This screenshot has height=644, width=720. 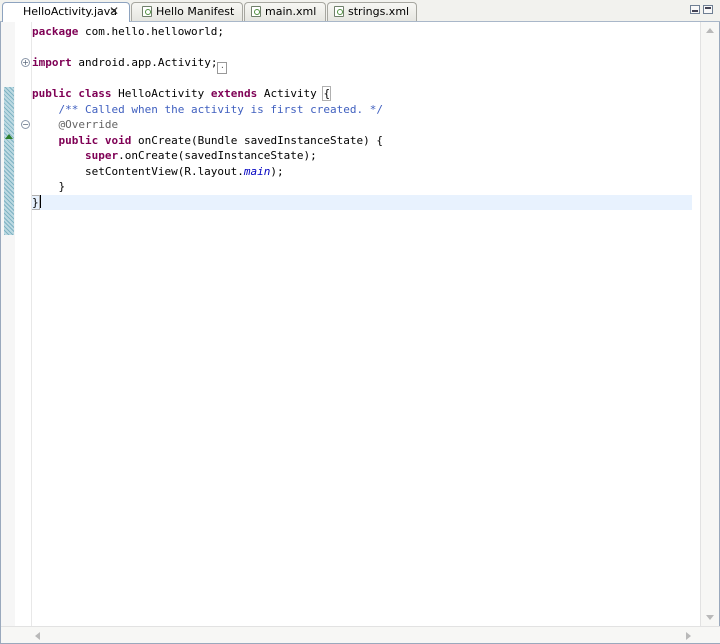 I want to click on tab-main-xml: main.xml, so click(x=285, y=11).